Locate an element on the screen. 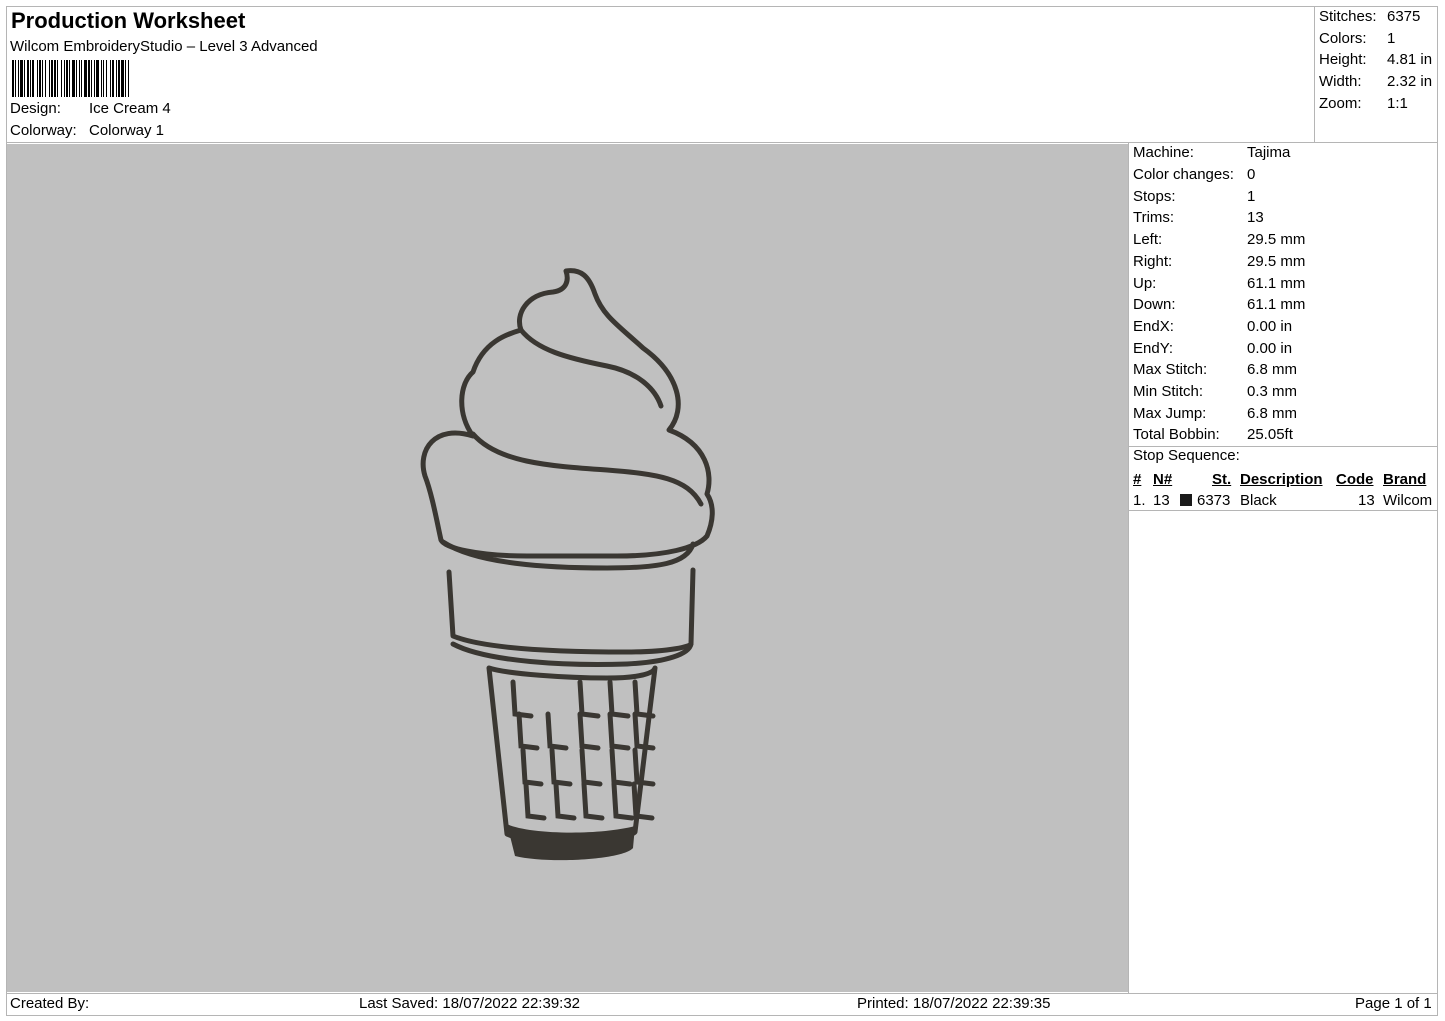  right-row: Right: 29.5 mm is located at coordinates (1219, 261).